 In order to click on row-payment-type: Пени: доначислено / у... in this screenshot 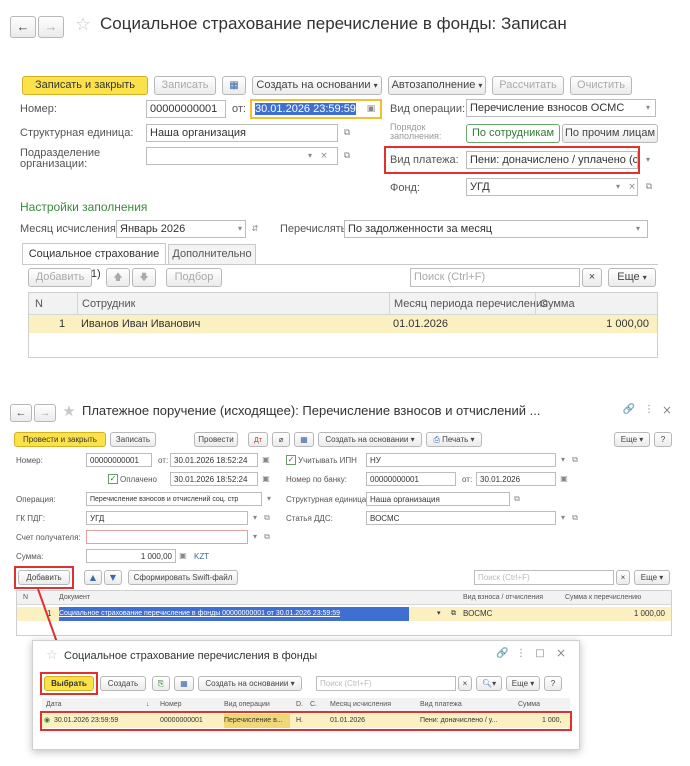, I will do `click(459, 720)`.